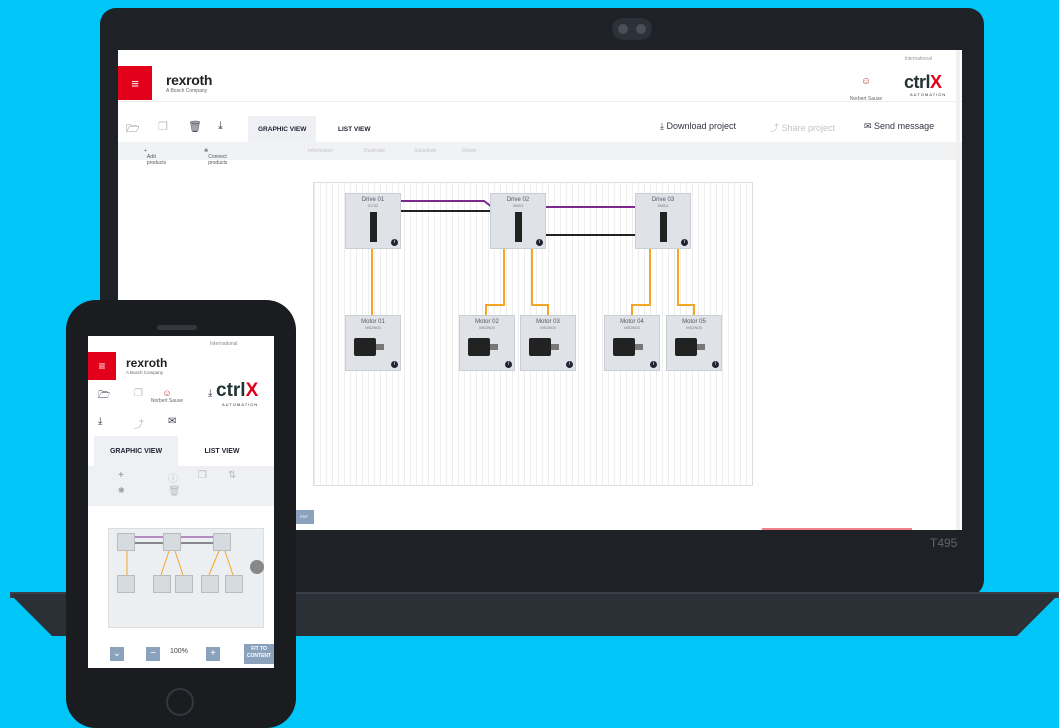 This screenshot has height=728, width=1059. I want to click on motor-node: Motor 04 MS2N03 i, so click(632, 343).